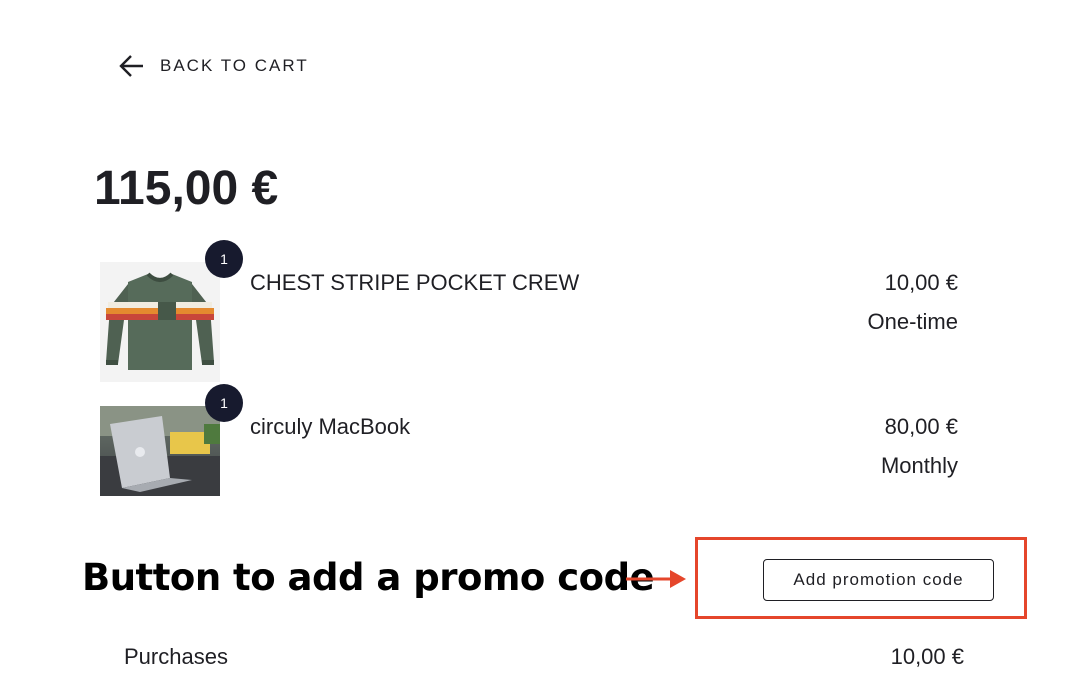  What do you see at coordinates (912, 321) in the screenshot?
I see `item-billing-frequency: One-time` at bounding box center [912, 321].